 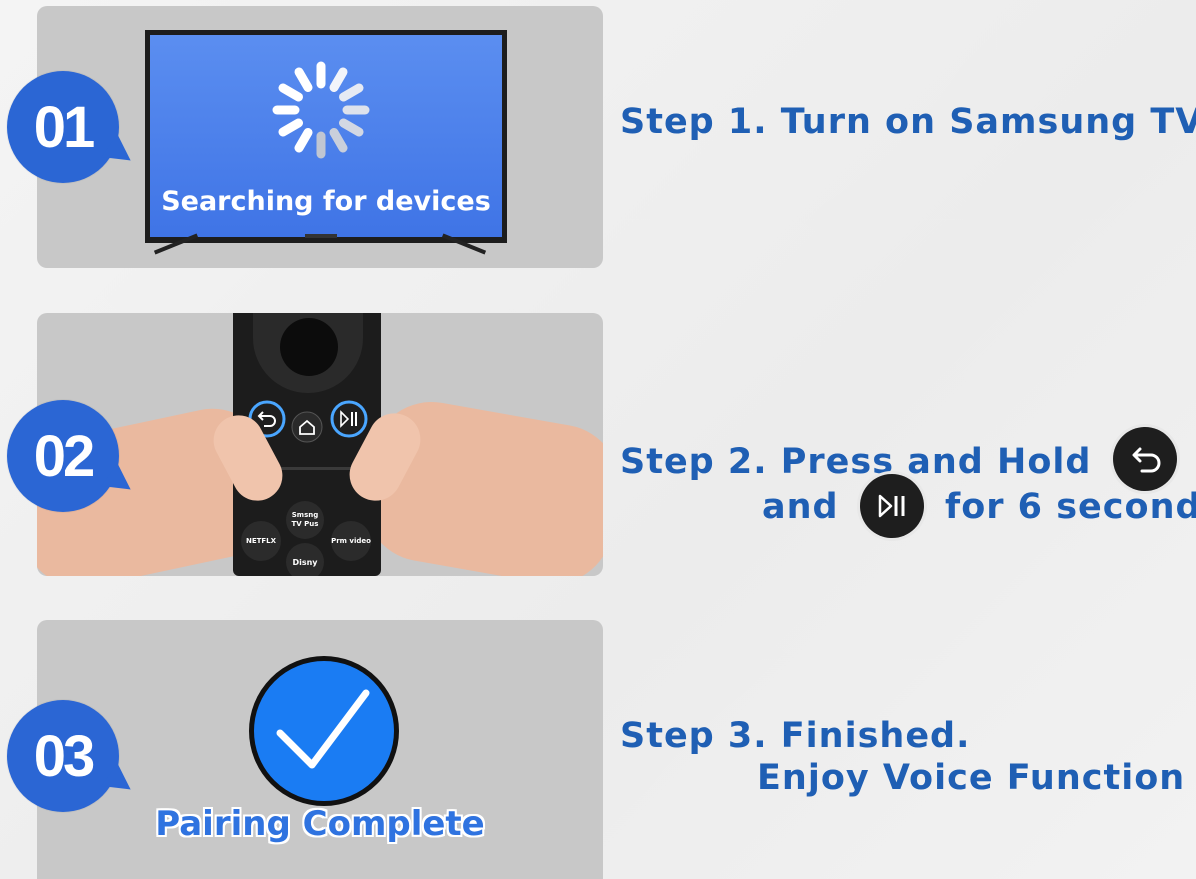 I want to click on remote-label-tvplus: Smsng TV Pus, so click(x=305, y=519).